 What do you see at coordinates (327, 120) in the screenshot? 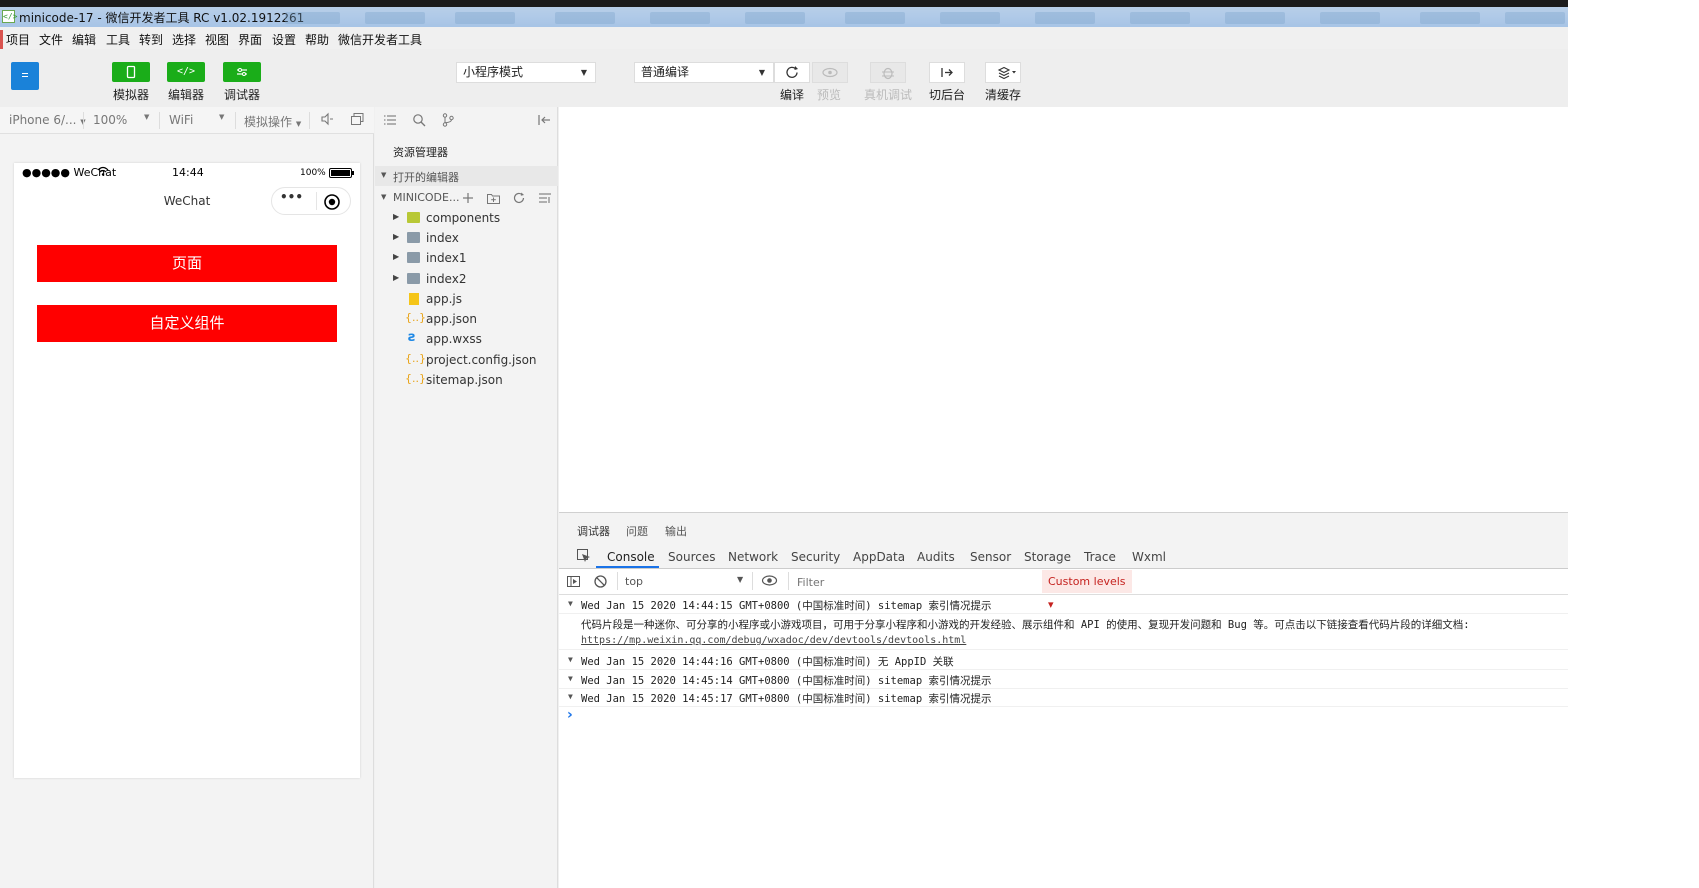
I see `sound-button` at bounding box center [327, 120].